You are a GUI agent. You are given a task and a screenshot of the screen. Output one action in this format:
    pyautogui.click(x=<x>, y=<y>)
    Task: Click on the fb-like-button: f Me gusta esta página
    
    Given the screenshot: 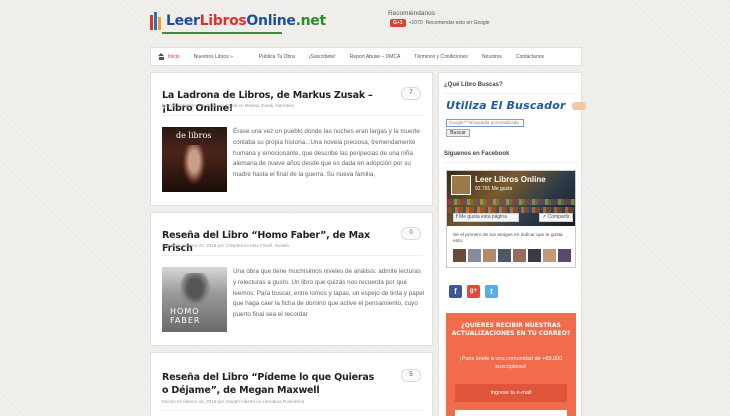 What is the action you would take?
    pyautogui.click(x=486, y=217)
    